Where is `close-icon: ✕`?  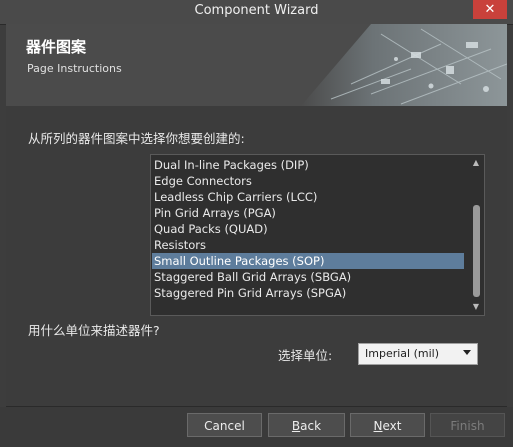
close-icon: ✕ is located at coordinates (490, 9).